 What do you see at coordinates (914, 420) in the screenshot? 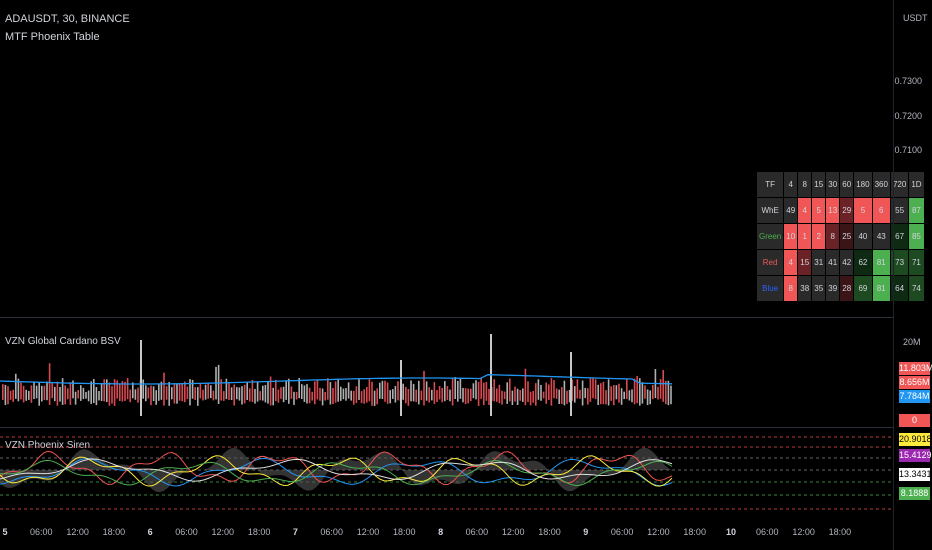
I see `pane1-value-tag: 0` at bounding box center [914, 420].